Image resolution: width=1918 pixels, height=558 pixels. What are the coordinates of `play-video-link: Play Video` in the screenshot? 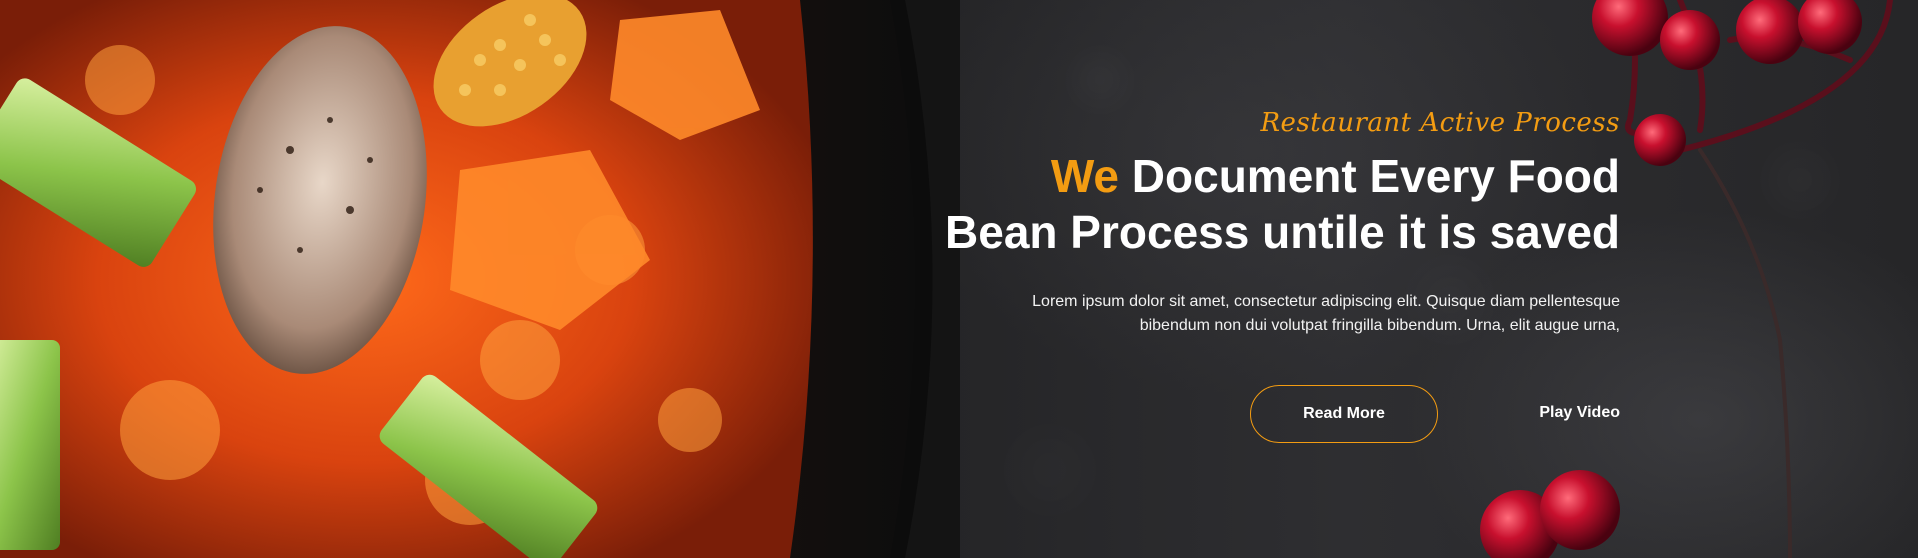 It's located at (1579, 413).